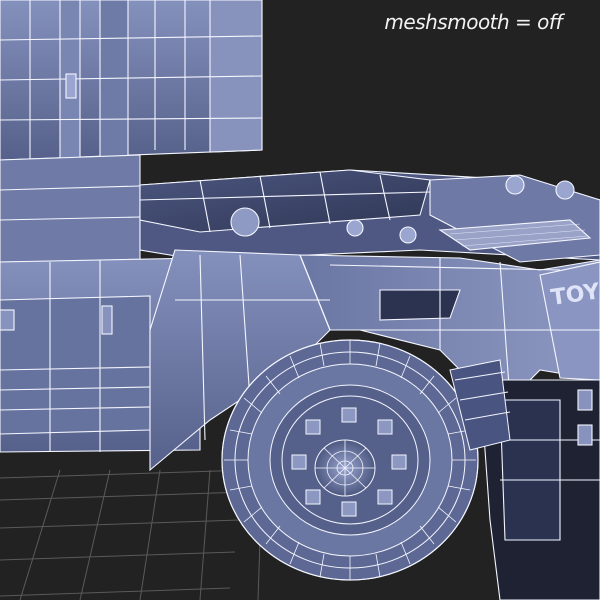 The image size is (600, 600). I want to click on meshsmooth-status-label: meshsmooth = off, so click(473, 22).